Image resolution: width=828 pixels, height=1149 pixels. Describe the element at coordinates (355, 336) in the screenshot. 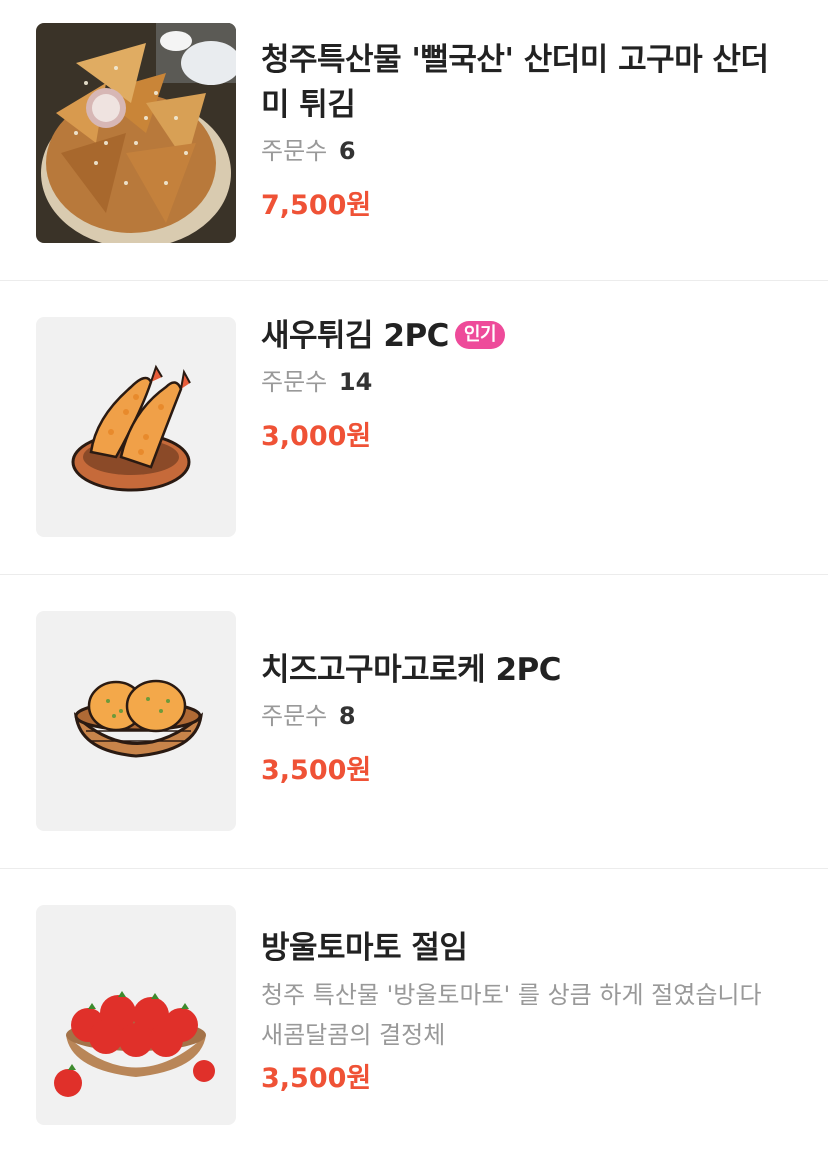

I see `menu-item-name-text: 새우튀김 2PC` at that location.